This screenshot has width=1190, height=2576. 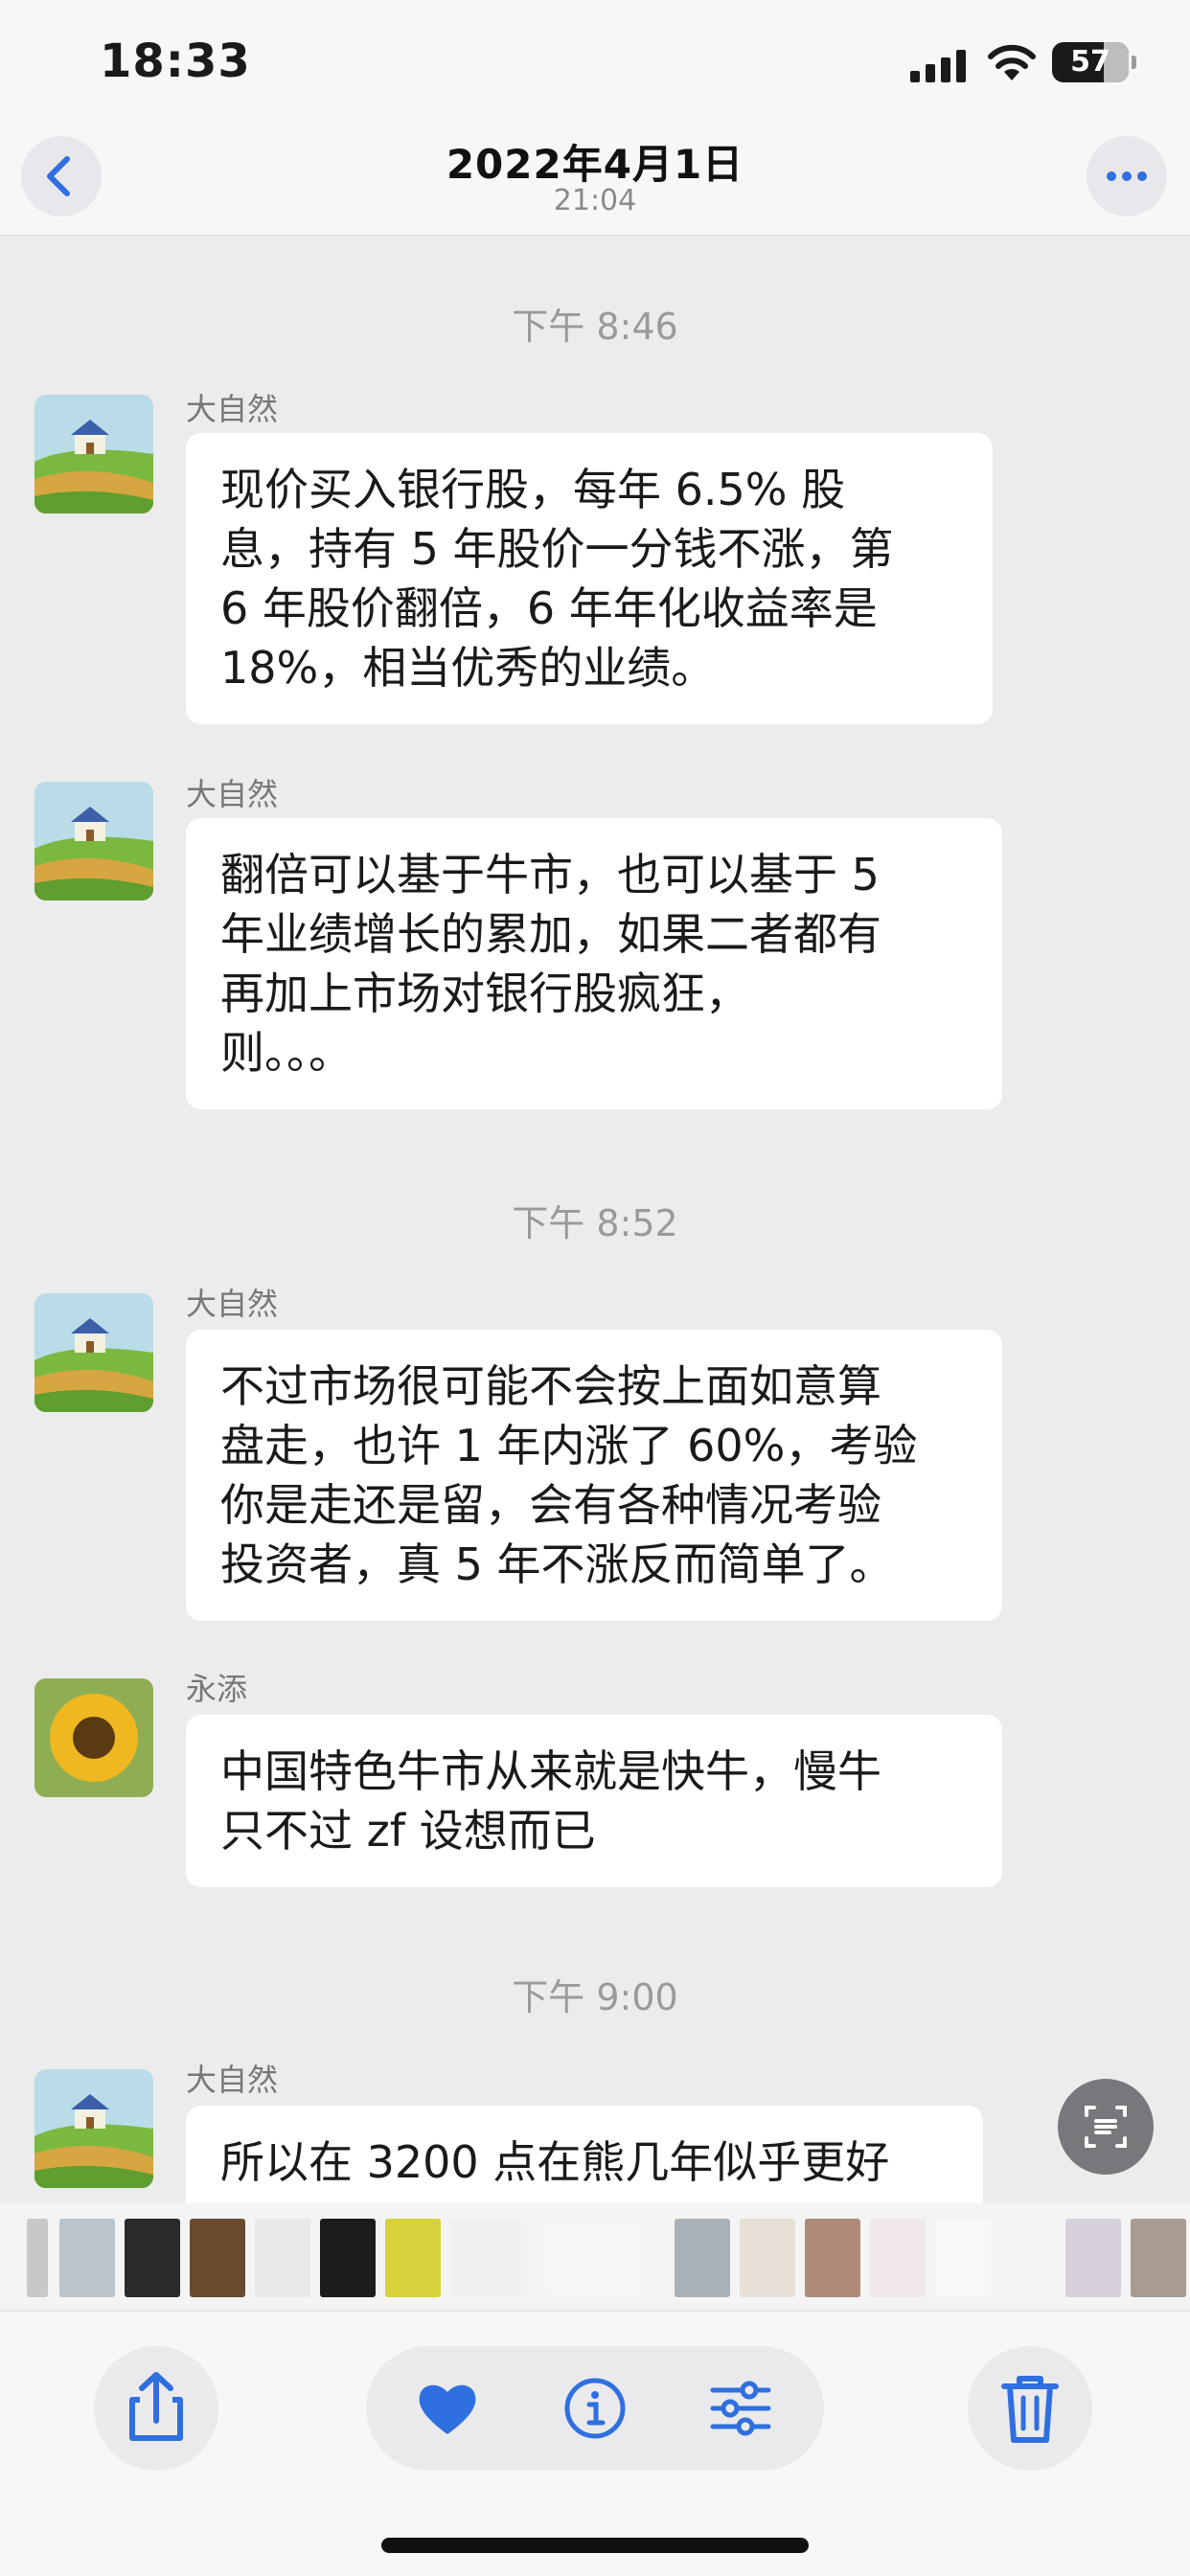 I want to click on sliders-icon, so click(x=741, y=2408).